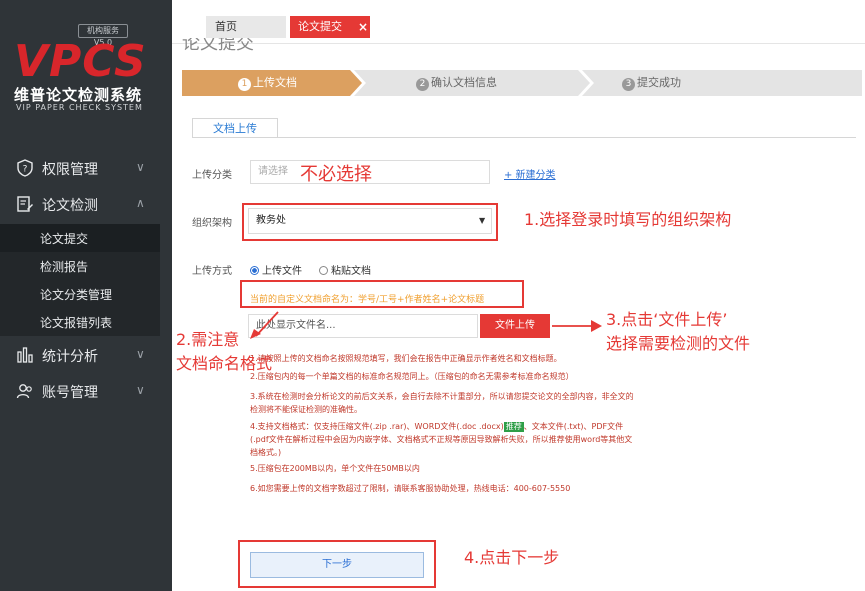  What do you see at coordinates (76, 295) in the screenshot?
I see `sidebar-subitem-label: 论文分类管理` at bounding box center [76, 295].